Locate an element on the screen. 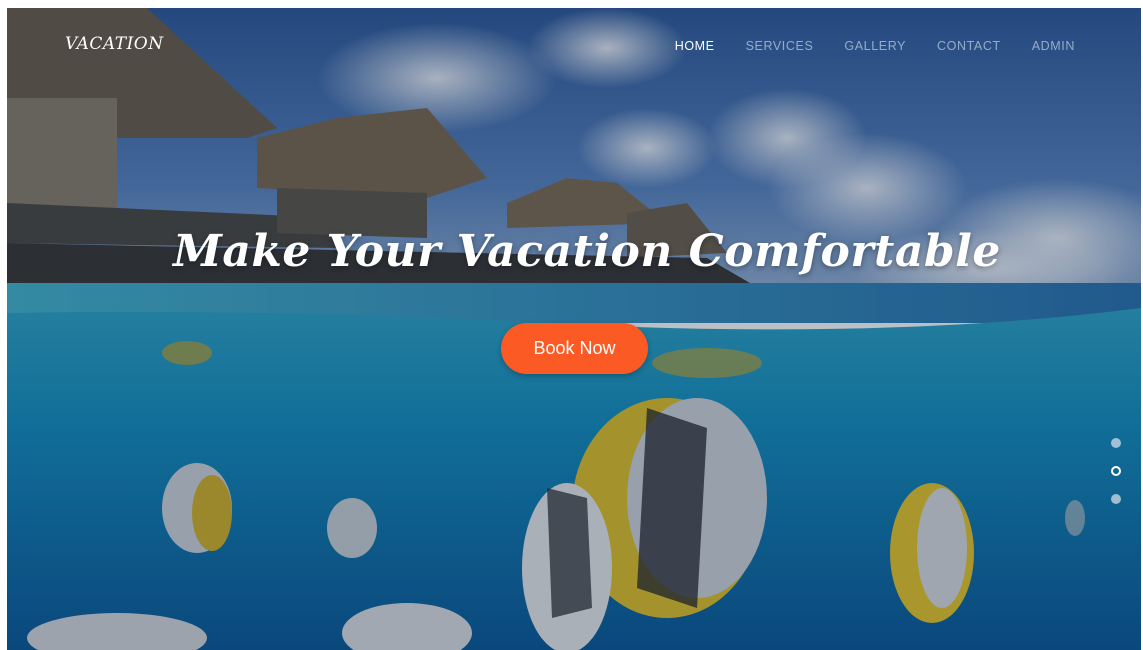 The image size is (1143, 650). main-nav: HOME SERVICES GALLERY CONTACT ADMIN is located at coordinates (875, 46).